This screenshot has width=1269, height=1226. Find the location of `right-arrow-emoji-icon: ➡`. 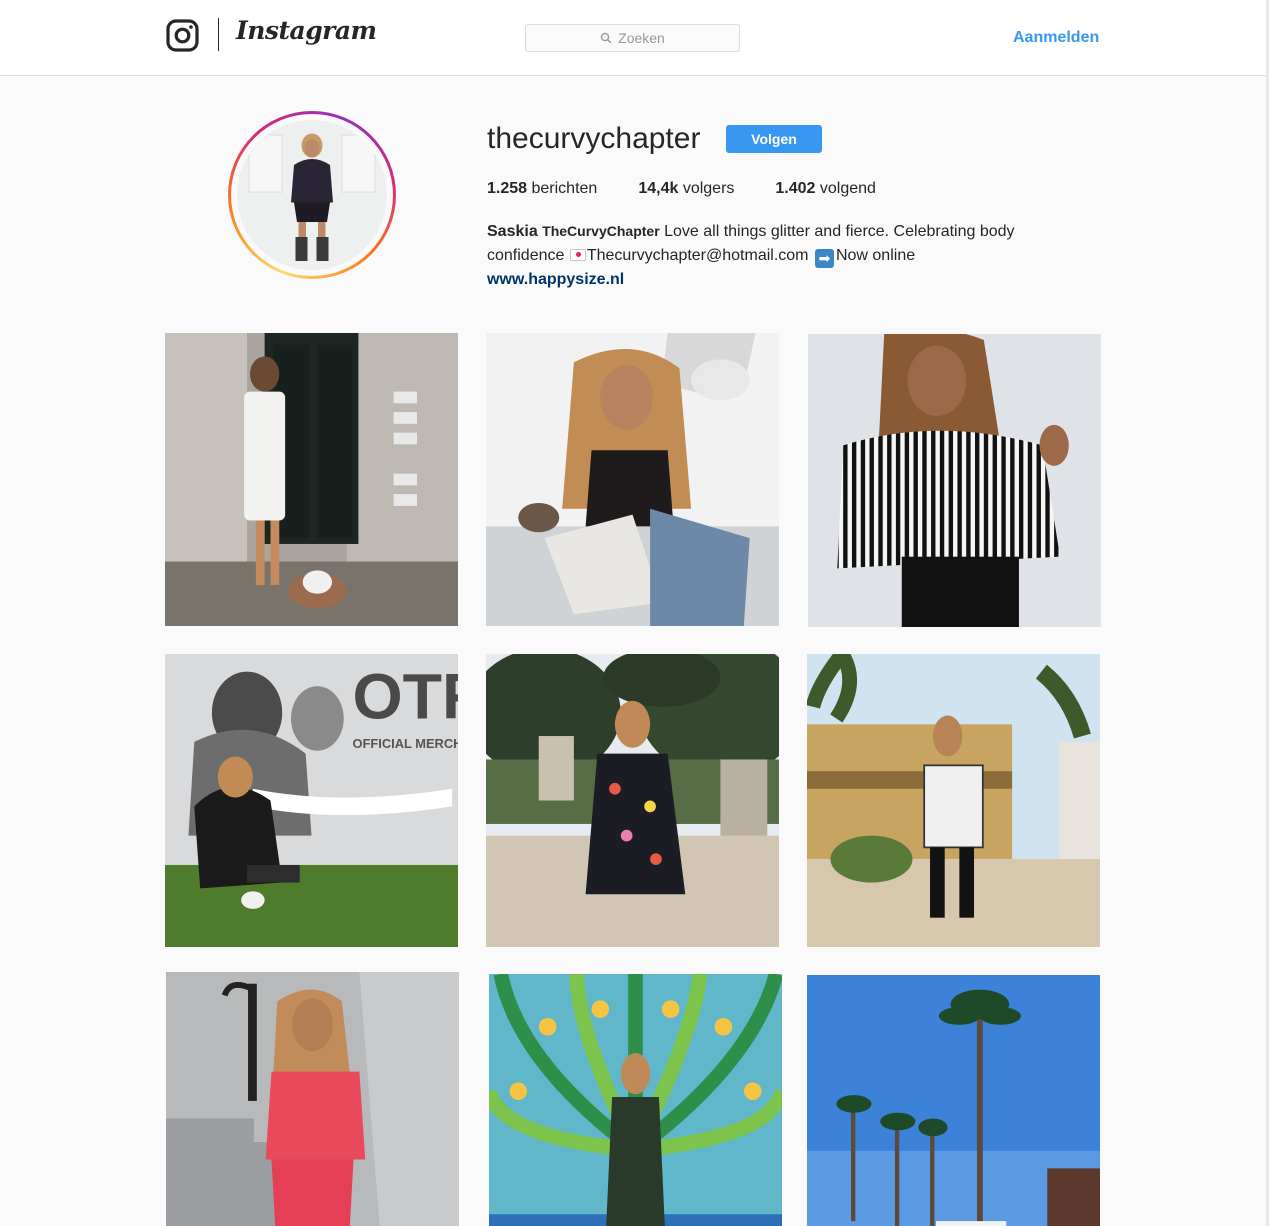

right-arrow-emoji-icon: ➡ is located at coordinates (824, 258).